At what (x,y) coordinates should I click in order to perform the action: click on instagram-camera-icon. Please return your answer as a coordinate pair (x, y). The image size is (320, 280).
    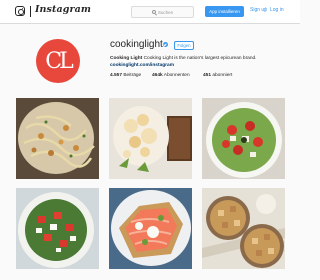
    Looking at the image, I should click on (20, 11).